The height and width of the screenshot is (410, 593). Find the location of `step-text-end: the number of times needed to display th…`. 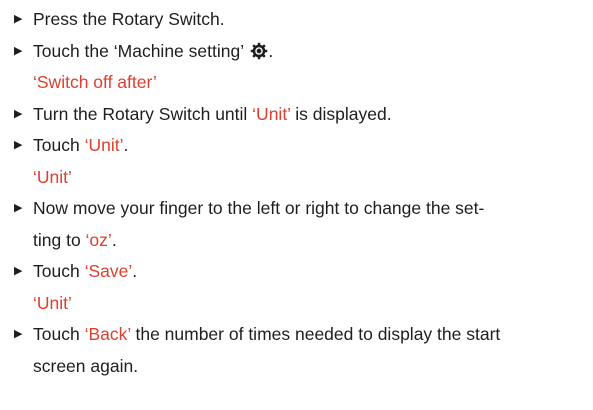

step-text-end: the number of times needed to display th… is located at coordinates (315, 334).